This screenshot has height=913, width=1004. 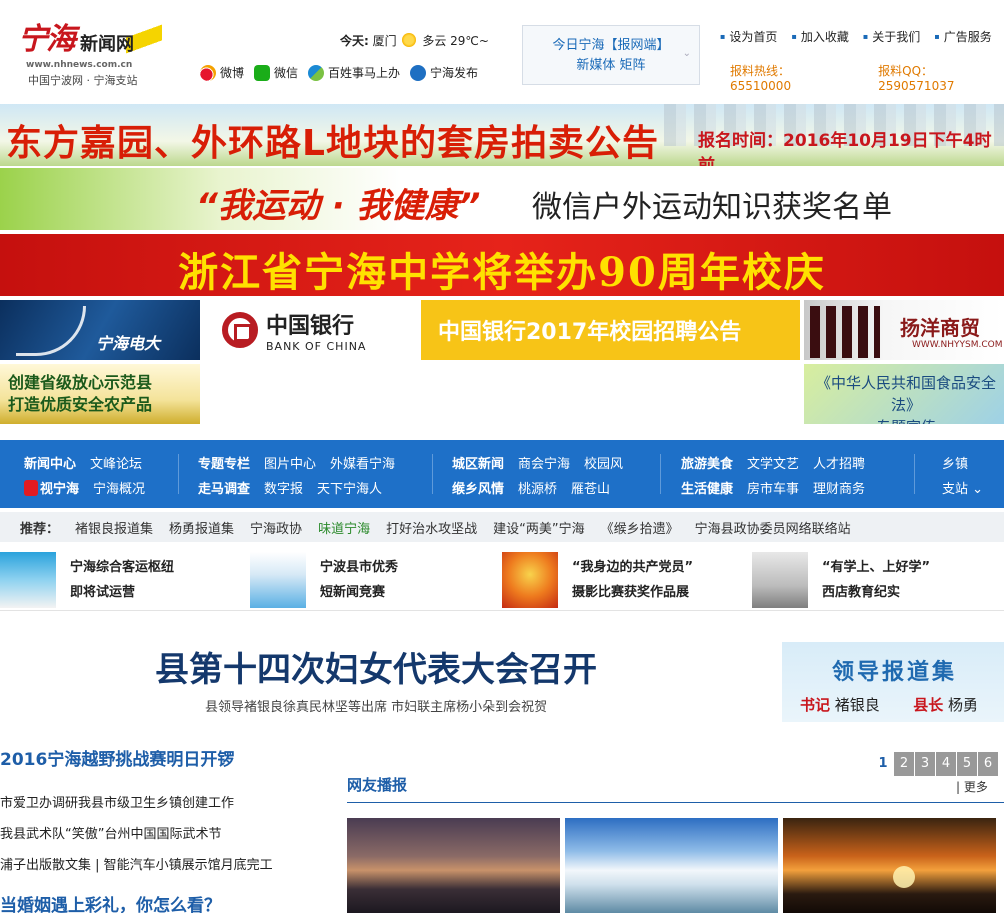 I want to click on nav-pictures: 图片中心, so click(x=290, y=464).